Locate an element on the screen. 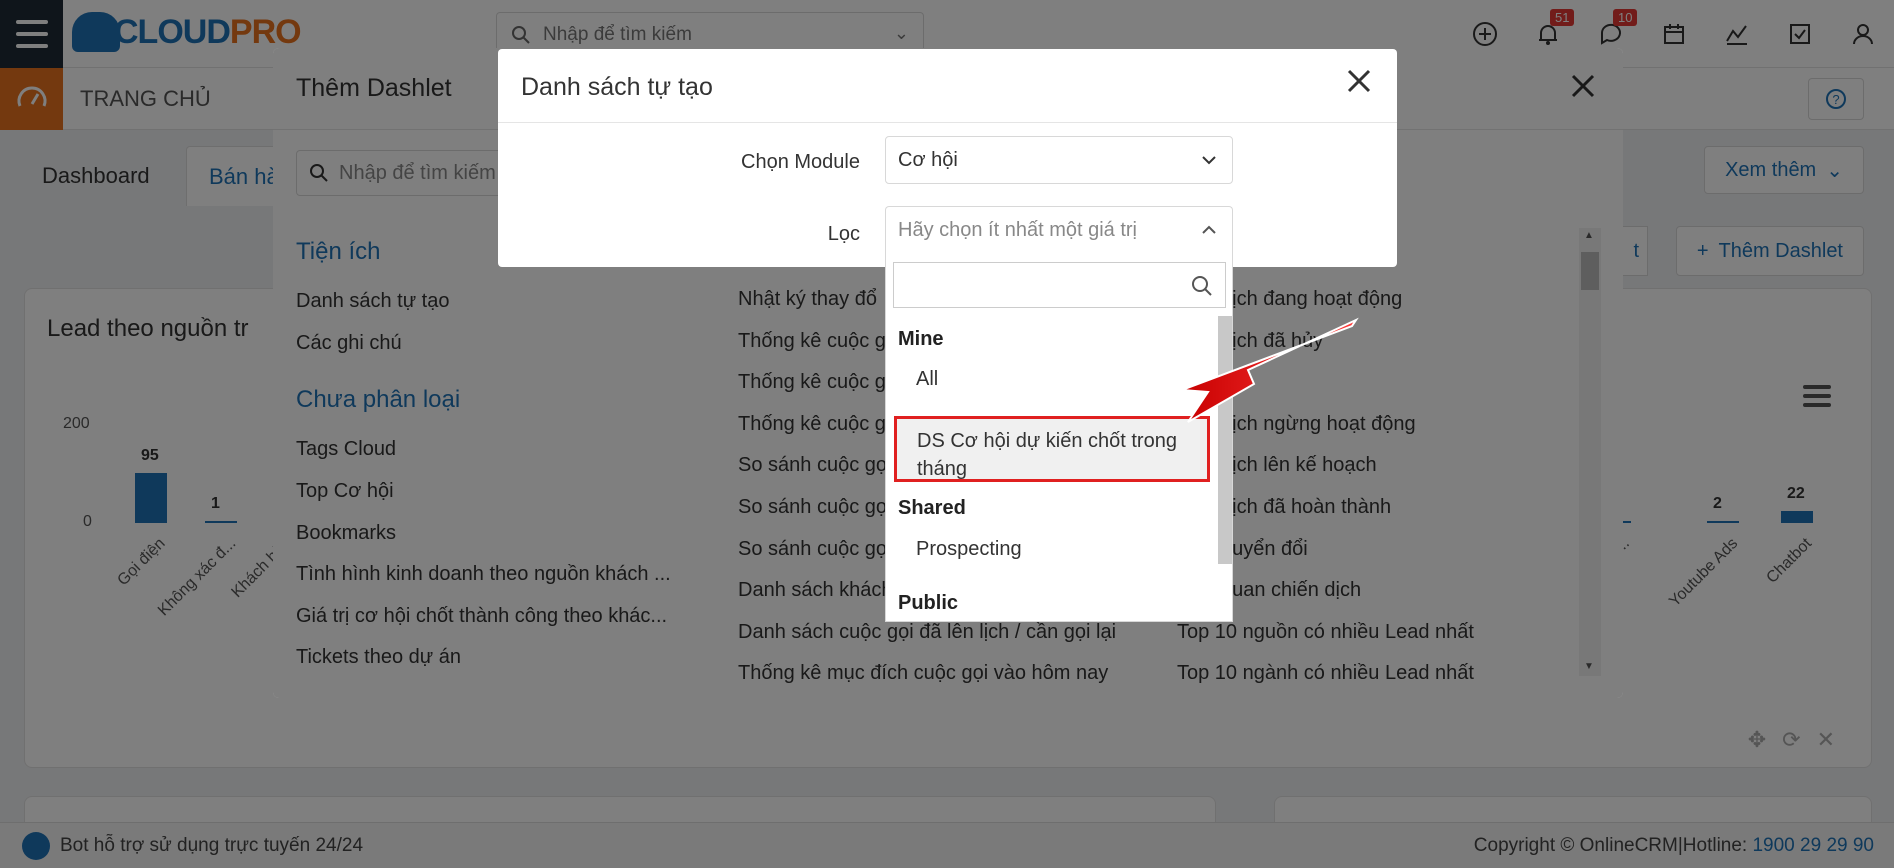  option-prospecting: Prospecting is located at coordinates (969, 549).